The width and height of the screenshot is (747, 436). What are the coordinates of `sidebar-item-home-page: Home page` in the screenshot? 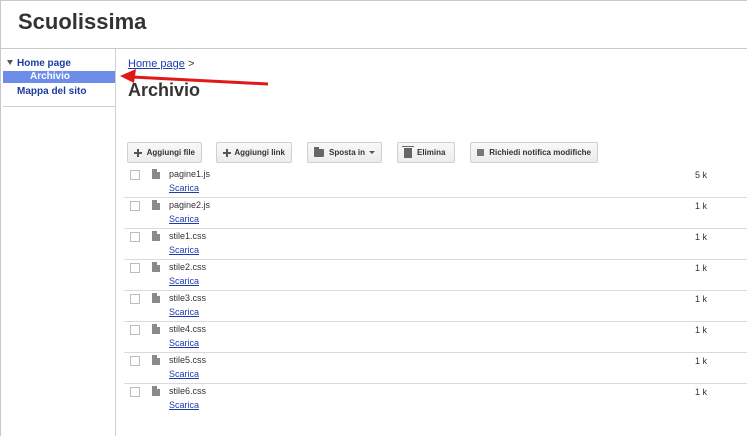 It's located at (39, 63).